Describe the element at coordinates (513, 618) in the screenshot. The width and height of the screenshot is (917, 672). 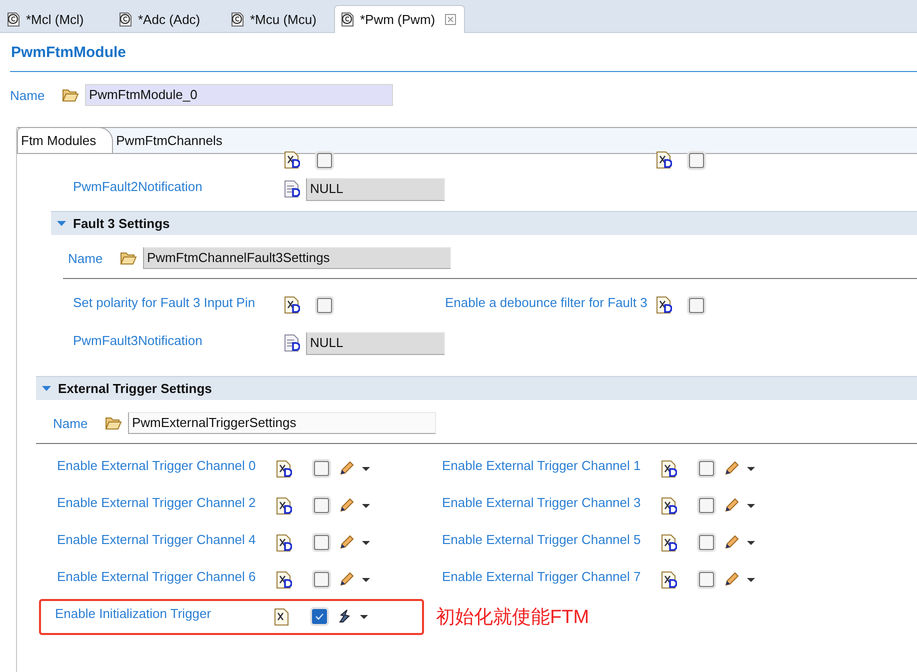
I see `annotation-text: 初始化就使能FTM` at that location.